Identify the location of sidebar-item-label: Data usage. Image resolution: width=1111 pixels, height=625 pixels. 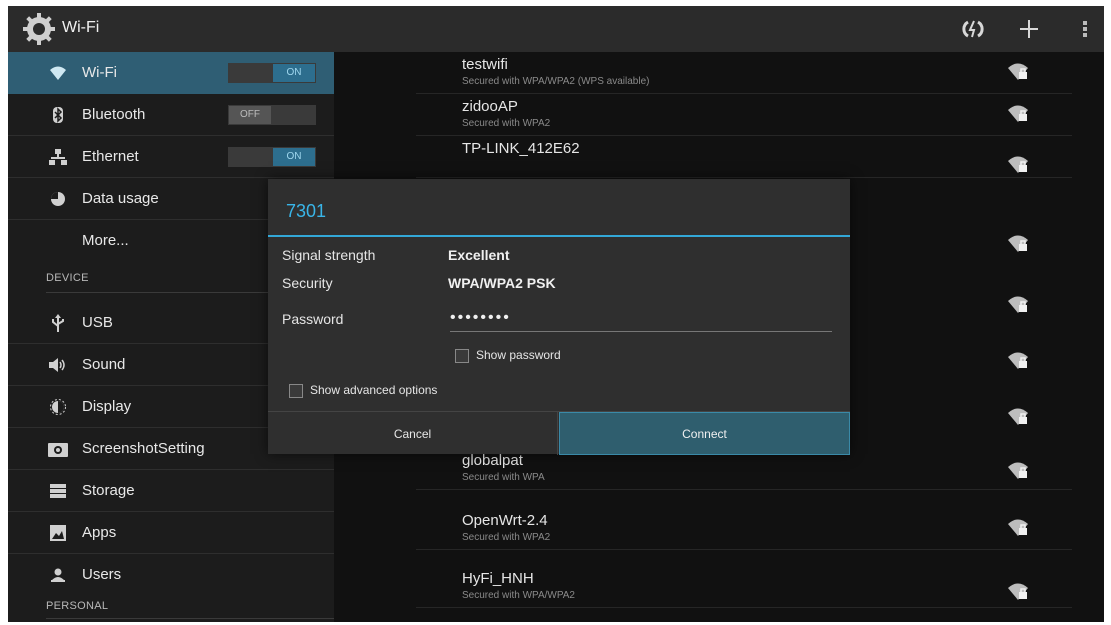
(120, 198).